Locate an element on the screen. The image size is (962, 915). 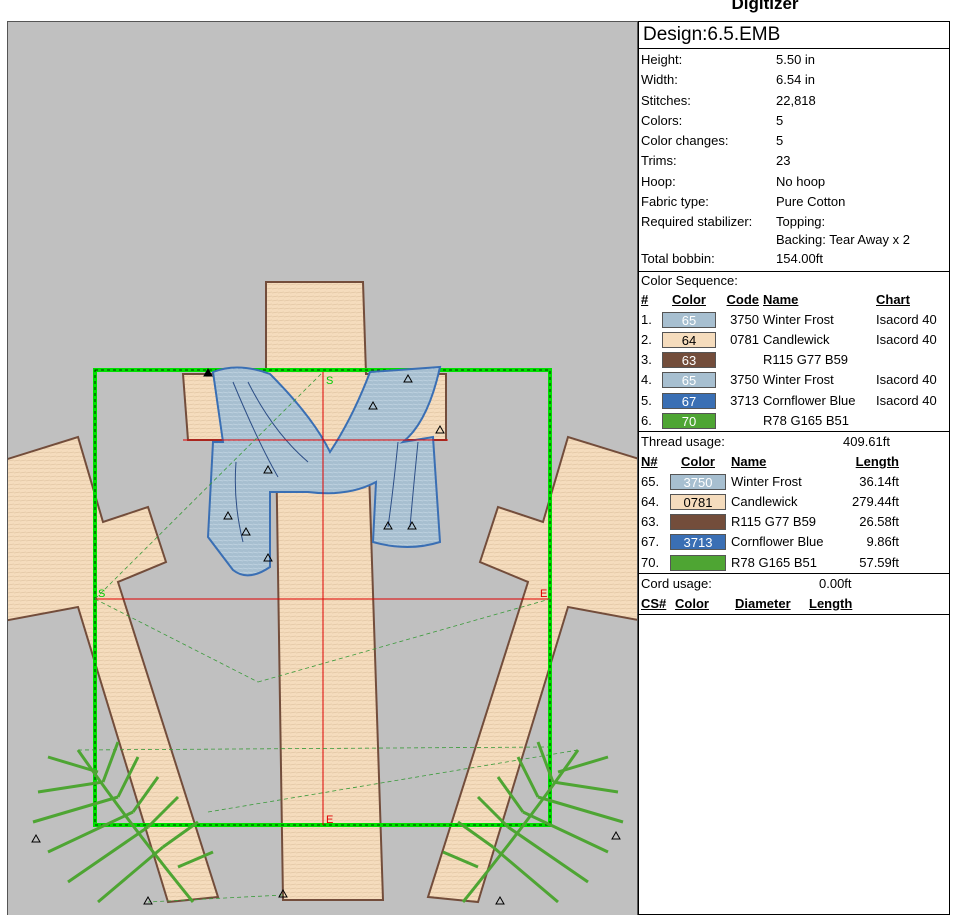
thread-usage-row: 65. 3750 Winter Frost 36.14ft is located at coordinates (794, 482).